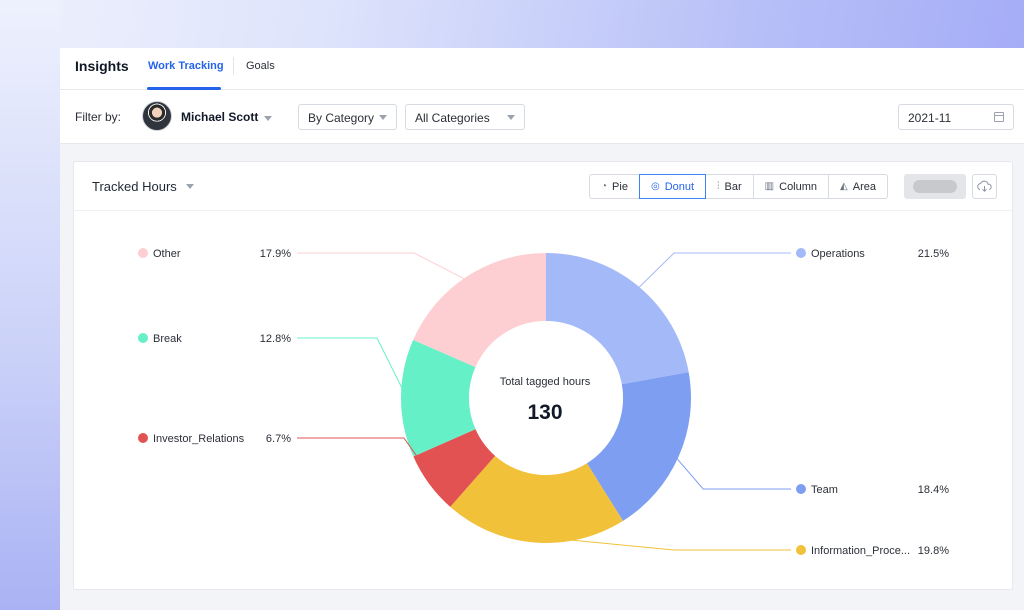  I want to click on legend-value-other: 17.9%, so click(275, 254).